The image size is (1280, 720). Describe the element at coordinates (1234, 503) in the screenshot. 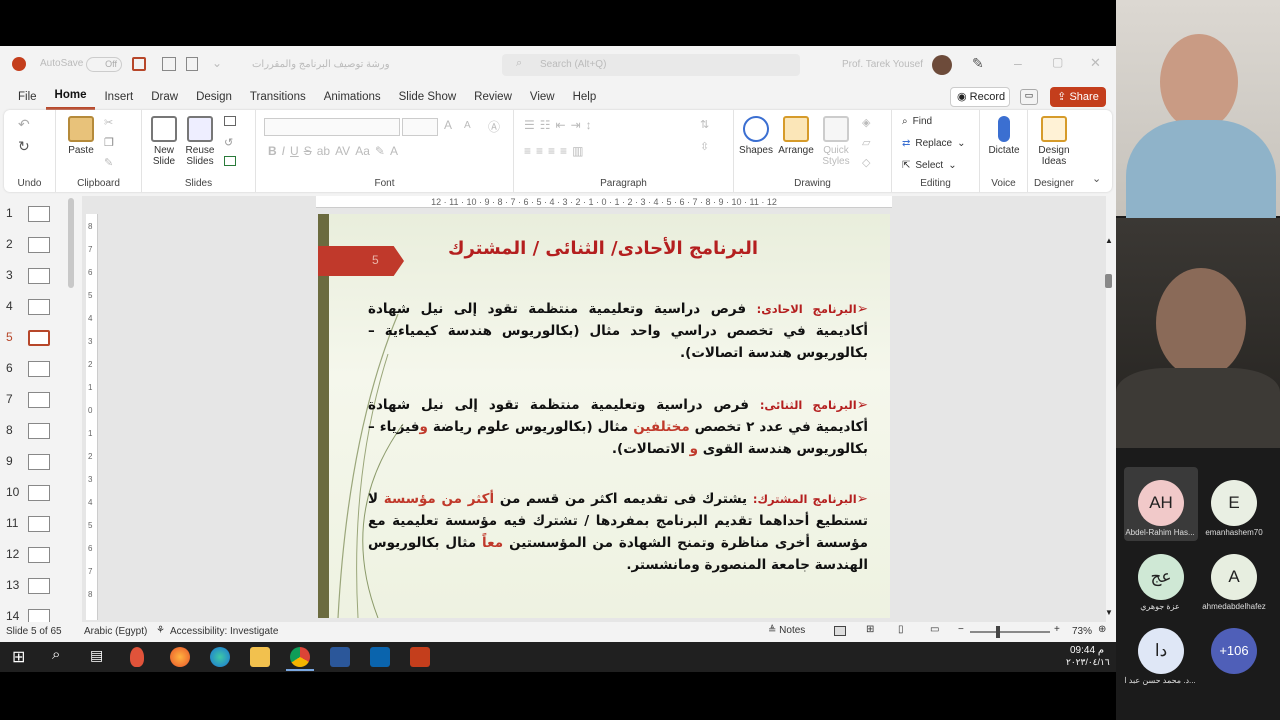

I see `participant-avatar-2: E` at that location.